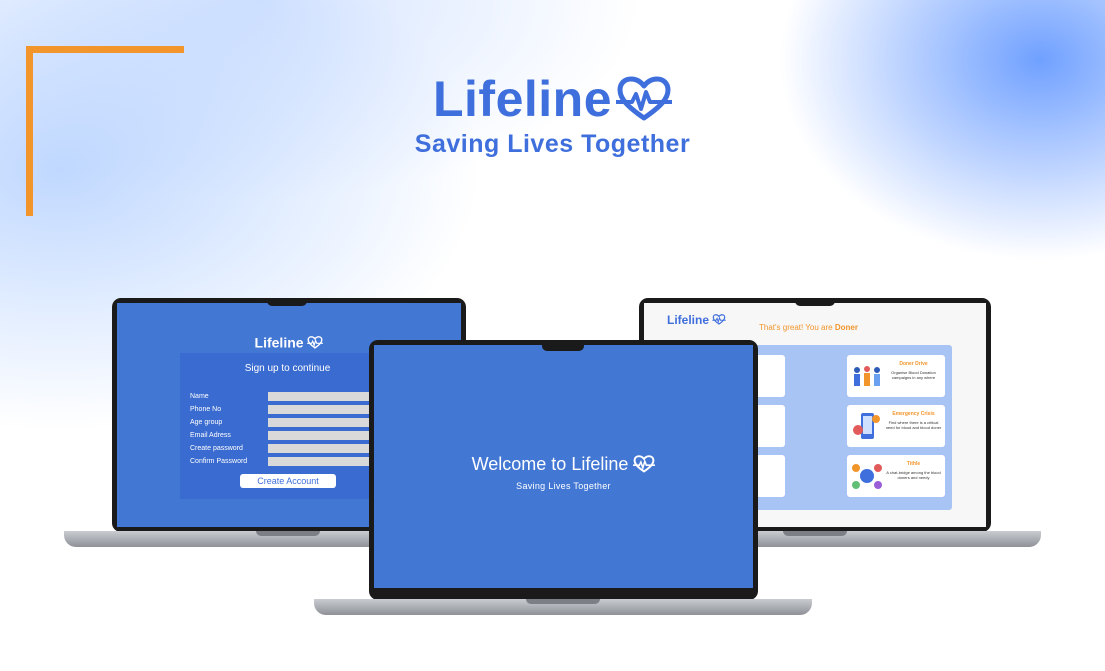 The image size is (1105, 671). I want to click on dashboard-heading: That's great! You are Doner, so click(808, 327).